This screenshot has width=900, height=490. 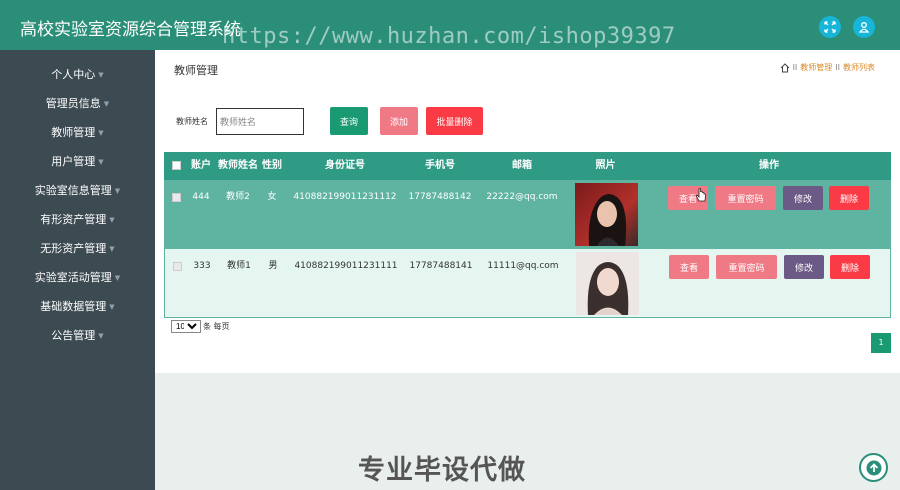 I want to click on column-header: 性别, so click(x=272, y=165).